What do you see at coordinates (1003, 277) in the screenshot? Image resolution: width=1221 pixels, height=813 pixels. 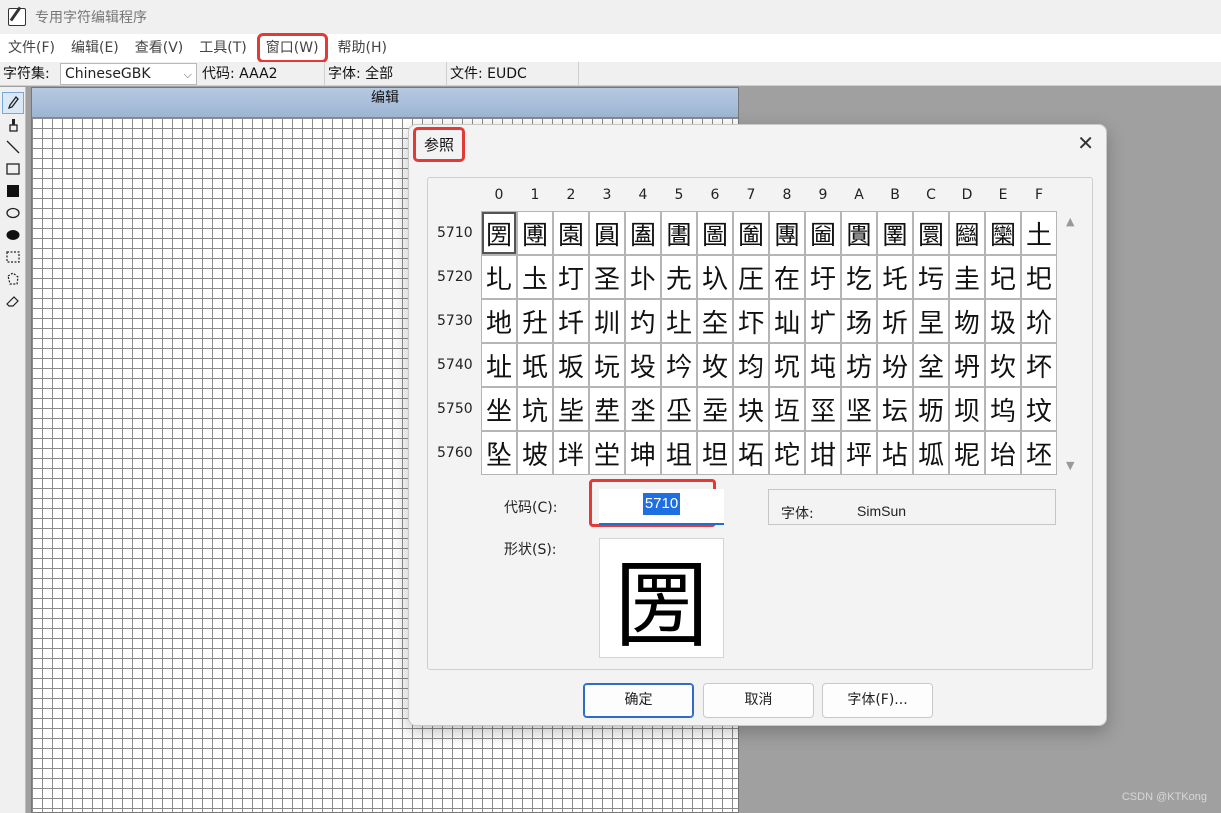 I see `character-cell: 圮` at bounding box center [1003, 277].